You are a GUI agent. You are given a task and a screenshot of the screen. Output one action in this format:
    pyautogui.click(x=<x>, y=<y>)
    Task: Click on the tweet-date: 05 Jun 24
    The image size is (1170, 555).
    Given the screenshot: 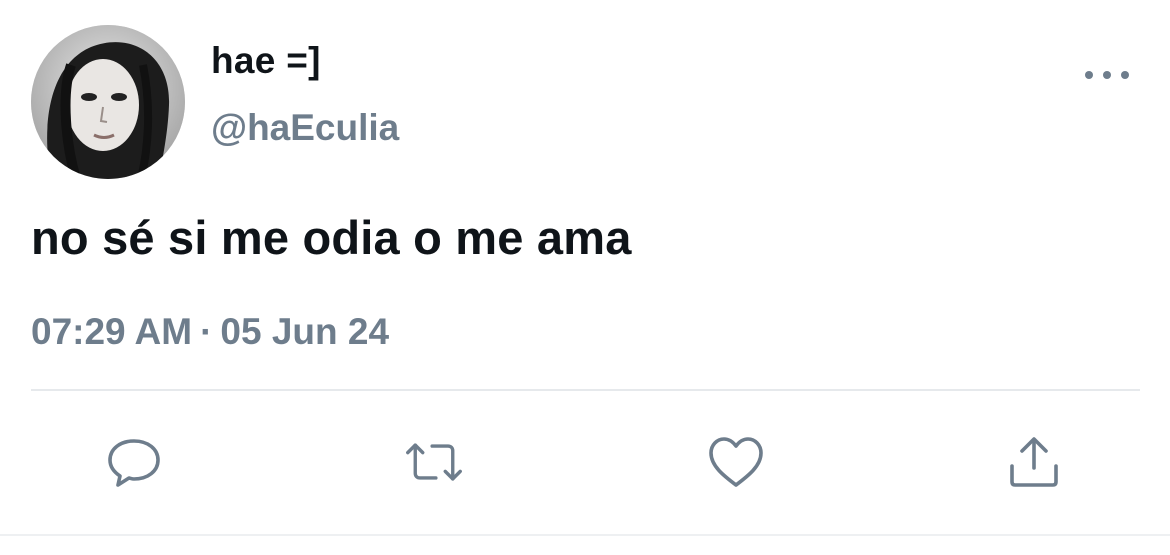 What is the action you would take?
    pyautogui.click(x=305, y=331)
    